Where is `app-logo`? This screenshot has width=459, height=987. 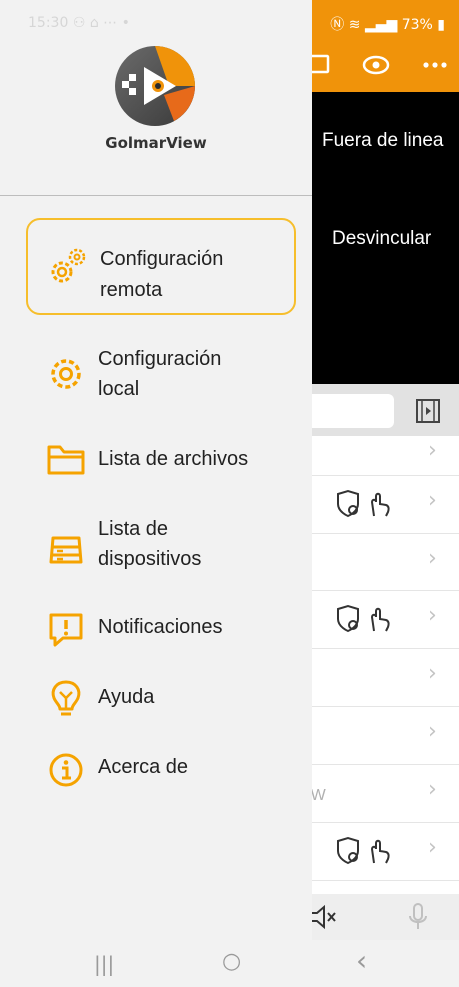 app-logo is located at coordinates (155, 86).